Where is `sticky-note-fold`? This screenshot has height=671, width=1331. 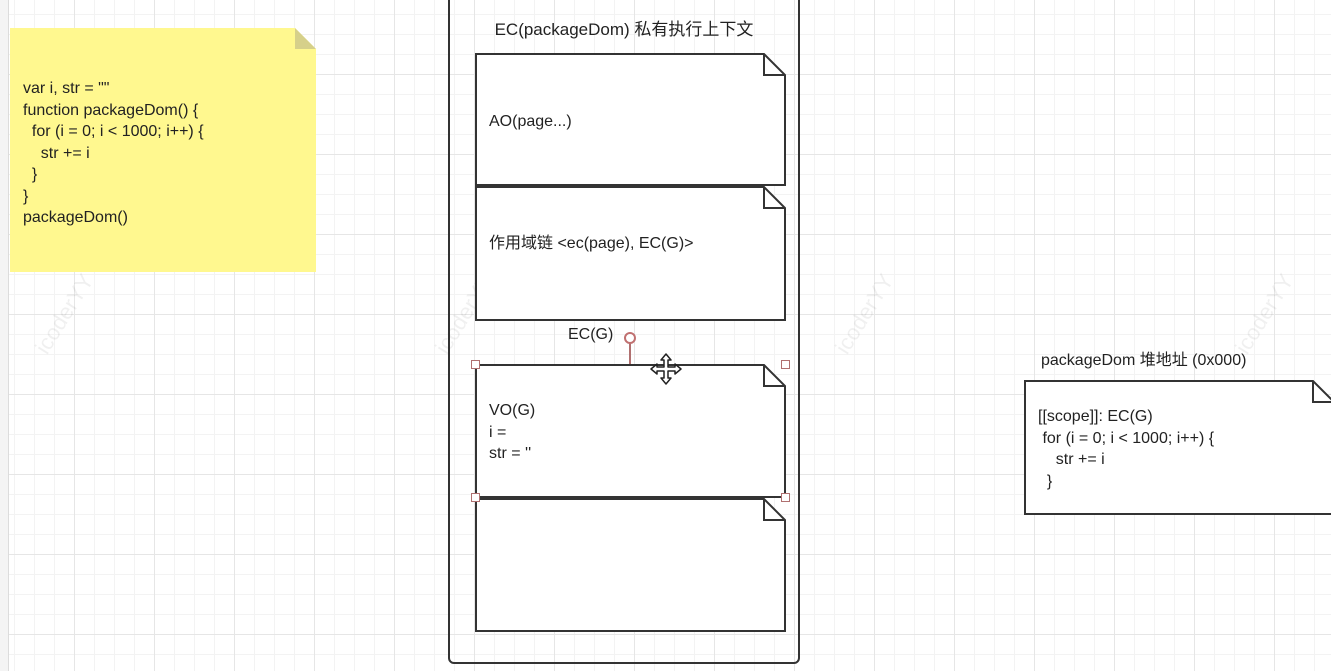 sticky-note-fold is located at coordinates (305, 38).